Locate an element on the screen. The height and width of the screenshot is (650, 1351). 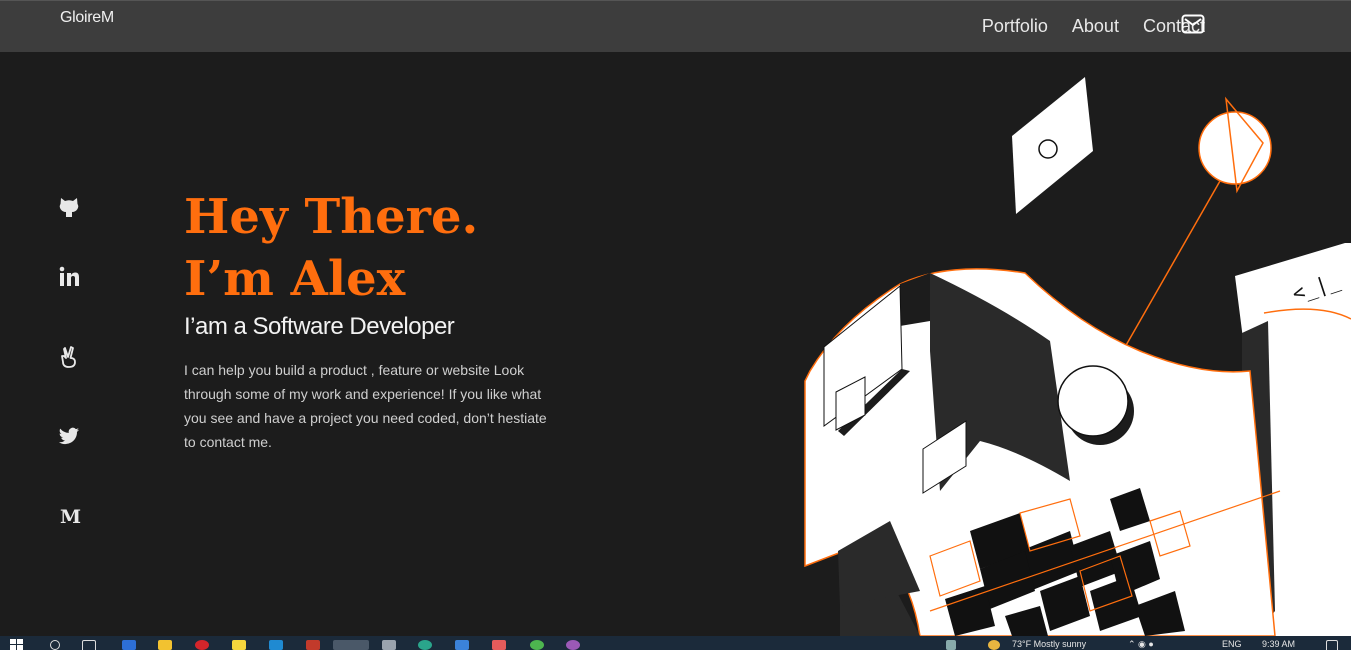
nav-about-link: About is located at coordinates (1095, 26).